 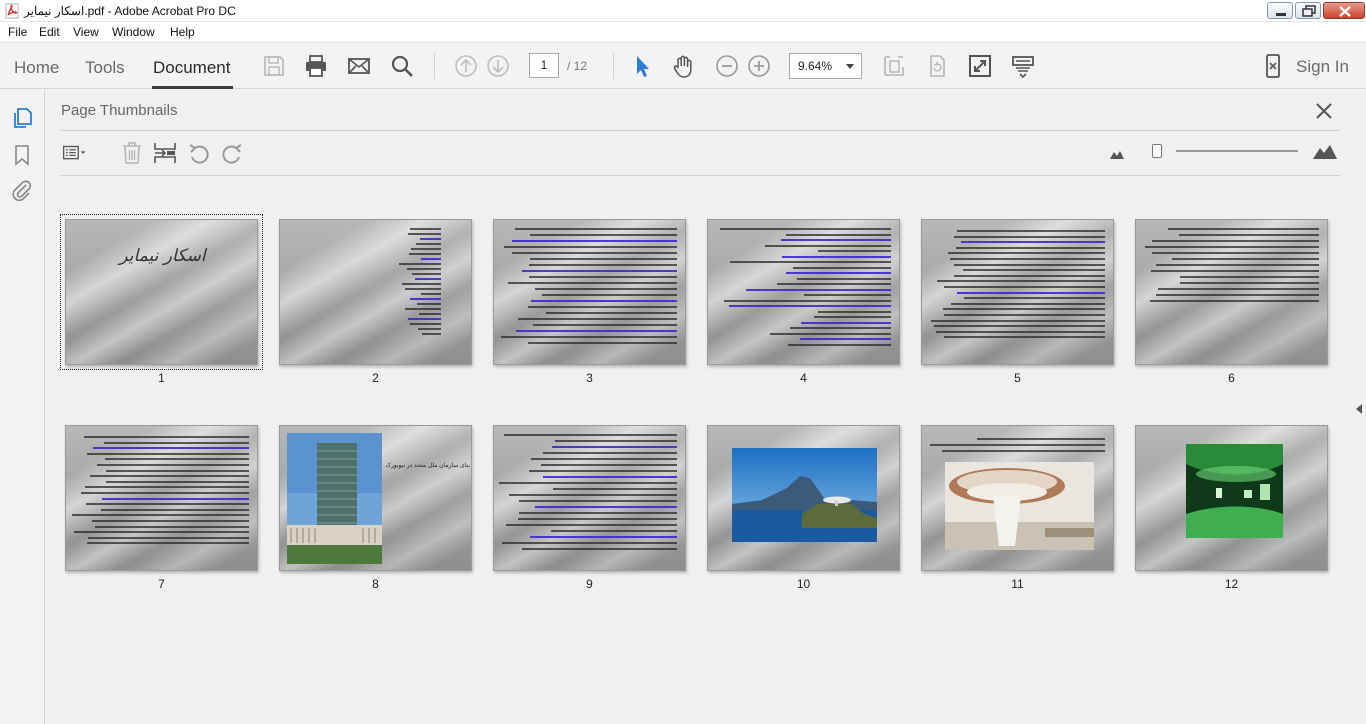 What do you see at coordinates (130, 11) in the screenshot?
I see `window-title: اسکار نیمایر.pdf - Adobe Acrobat Pro DC` at bounding box center [130, 11].